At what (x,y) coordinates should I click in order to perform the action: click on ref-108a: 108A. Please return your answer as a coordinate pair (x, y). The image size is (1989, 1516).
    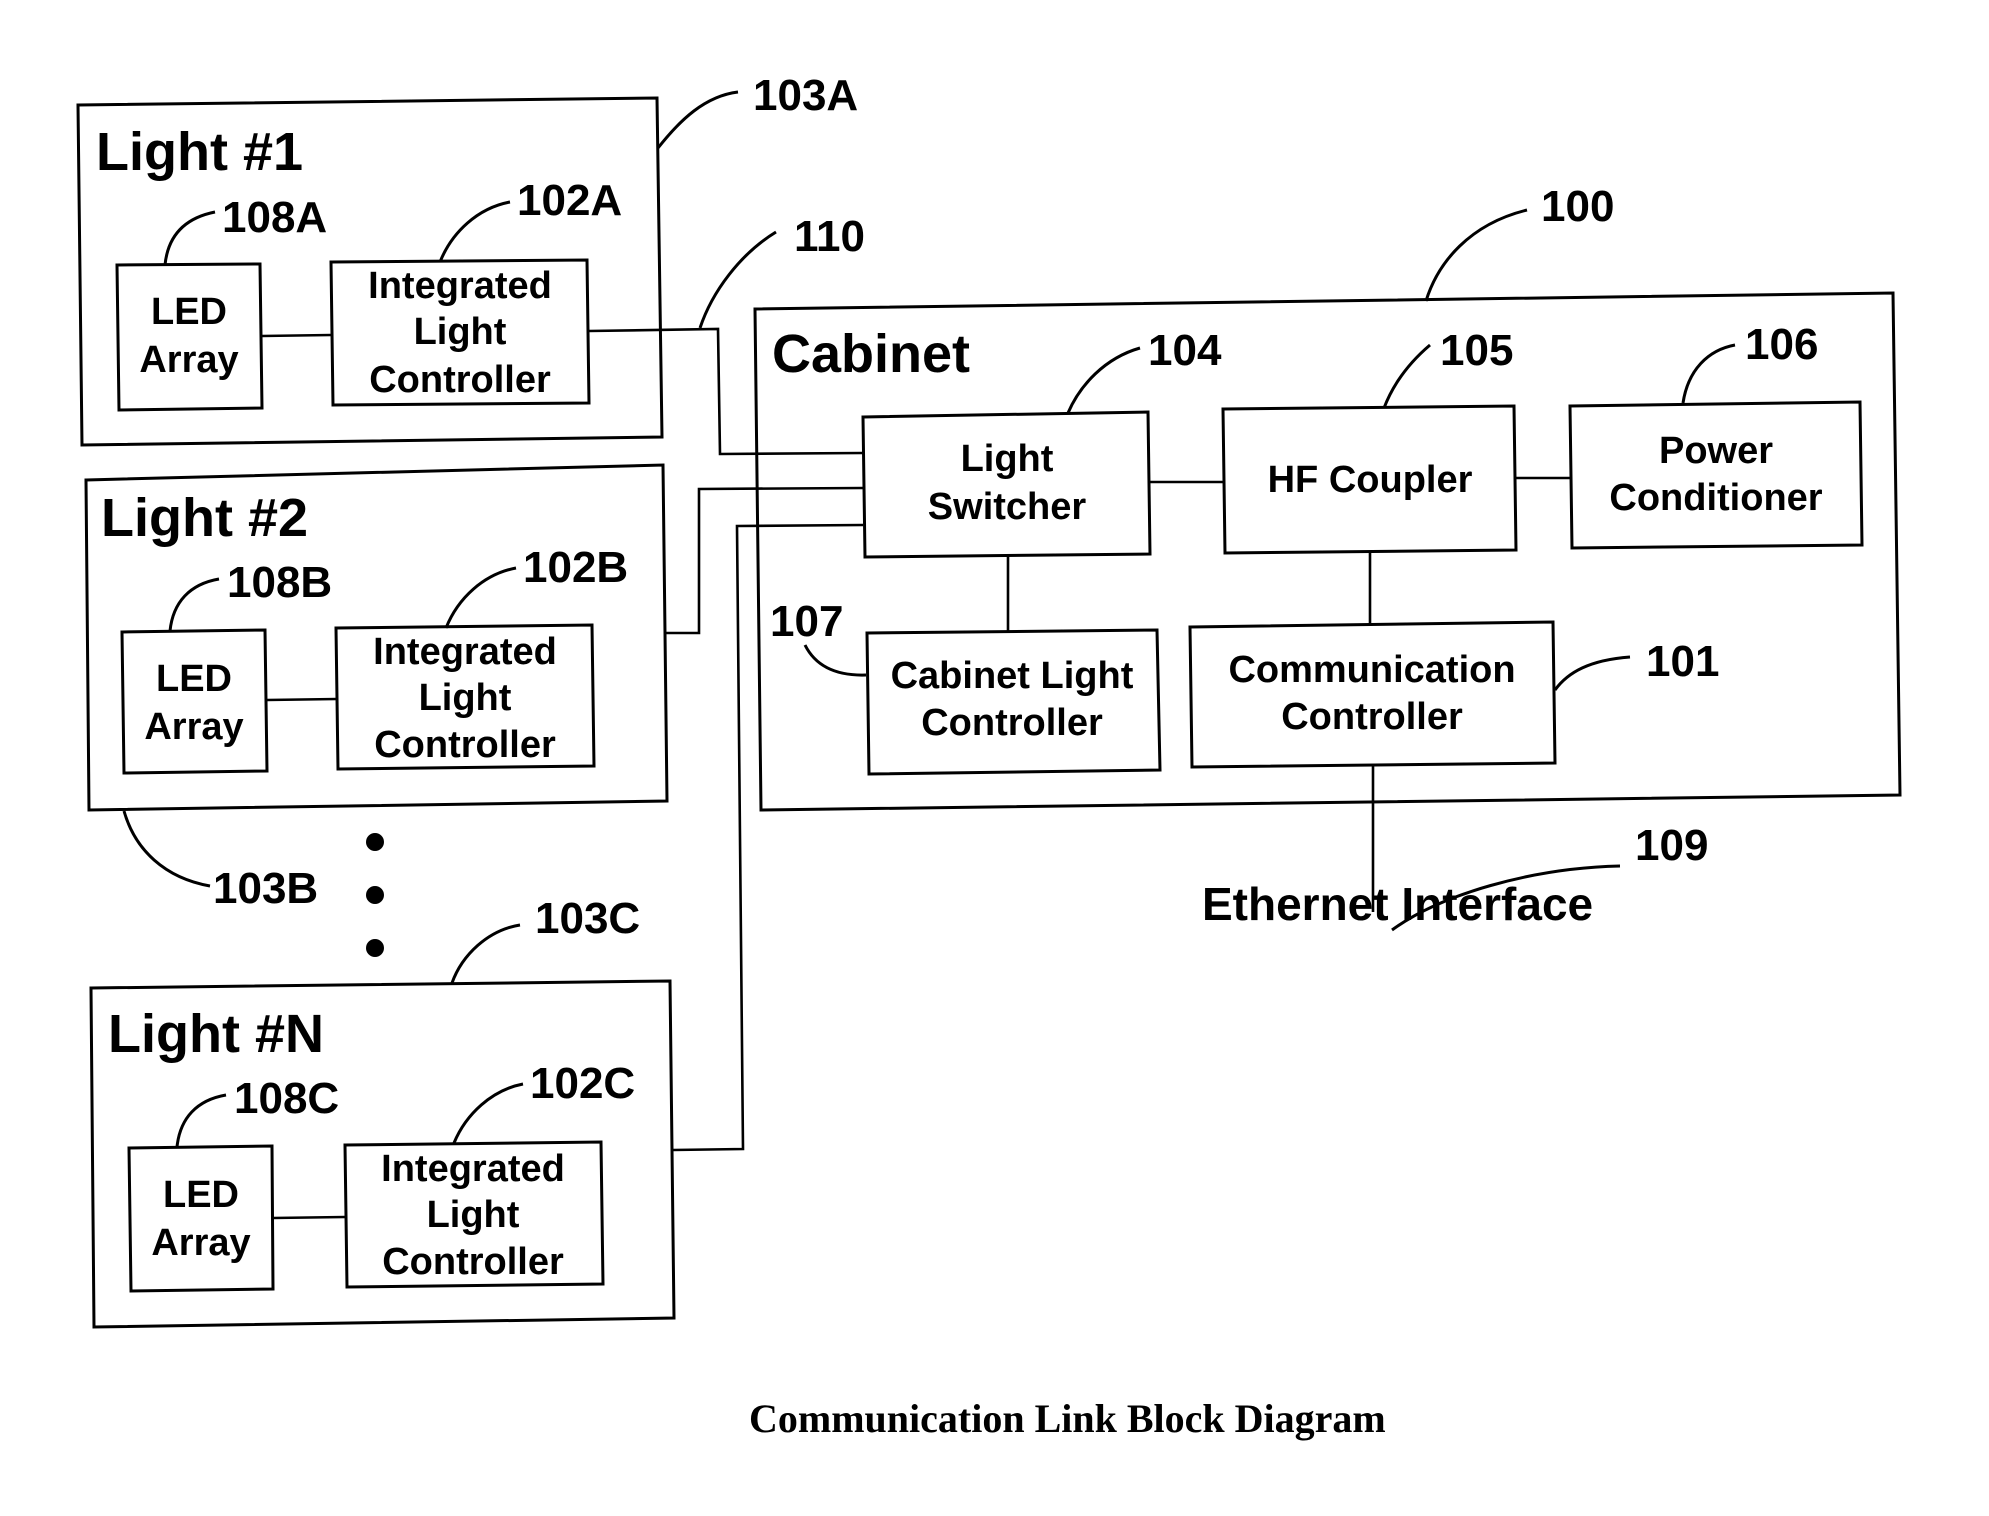
    Looking at the image, I should click on (274, 217).